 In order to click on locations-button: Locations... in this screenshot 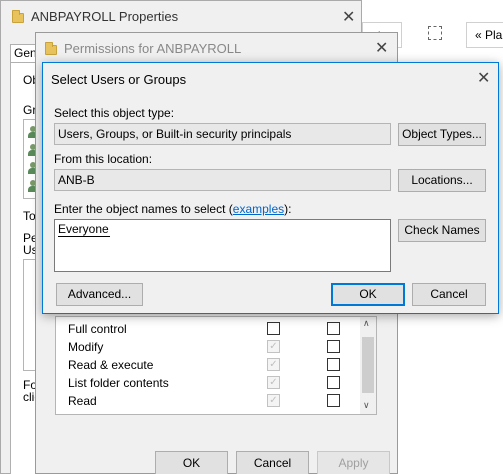, I will do `click(442, 180)`.